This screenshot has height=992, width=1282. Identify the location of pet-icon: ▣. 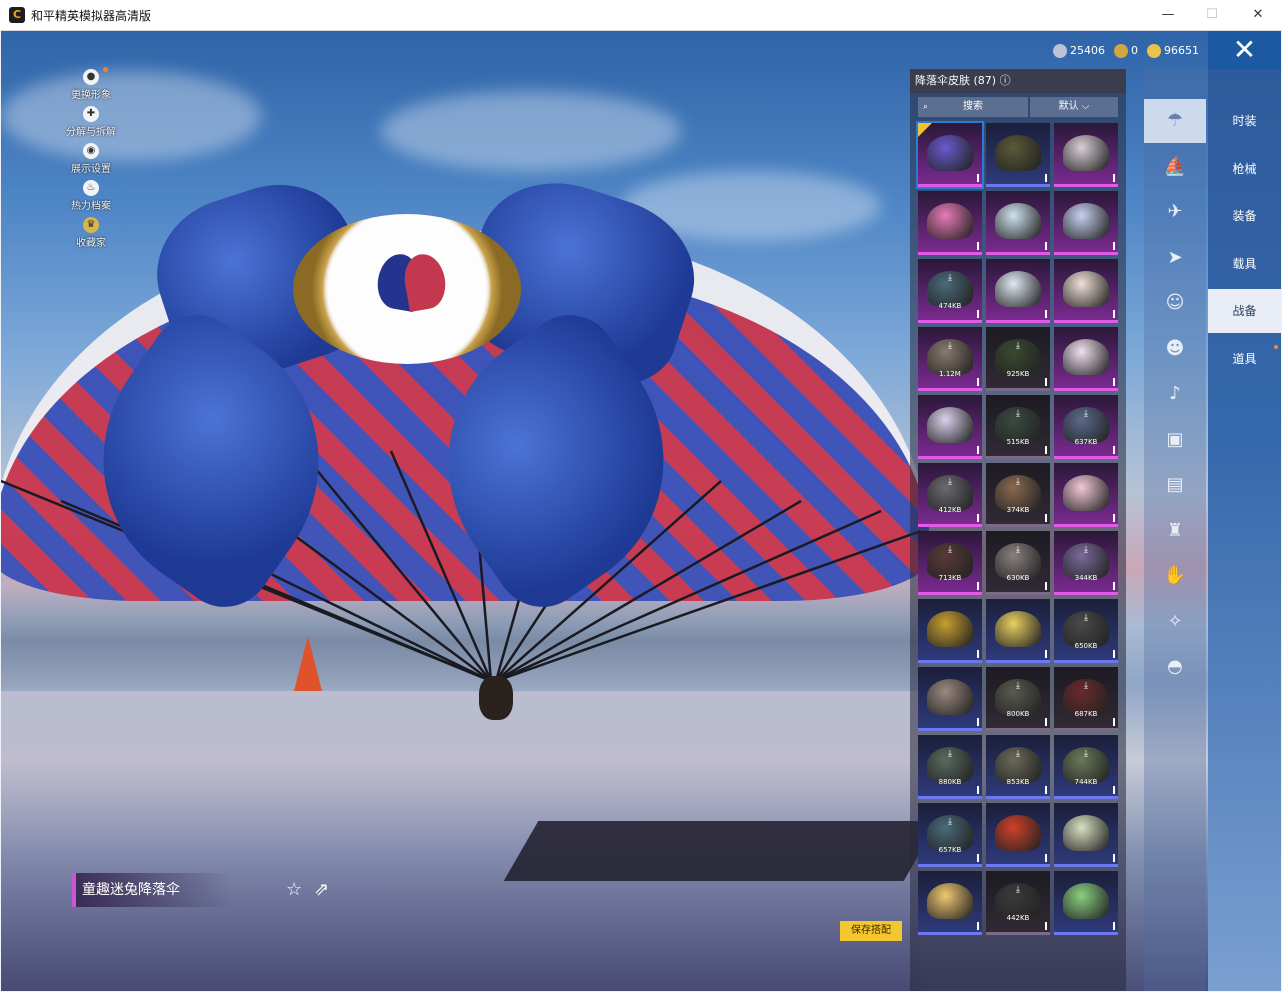
(1175, 440).